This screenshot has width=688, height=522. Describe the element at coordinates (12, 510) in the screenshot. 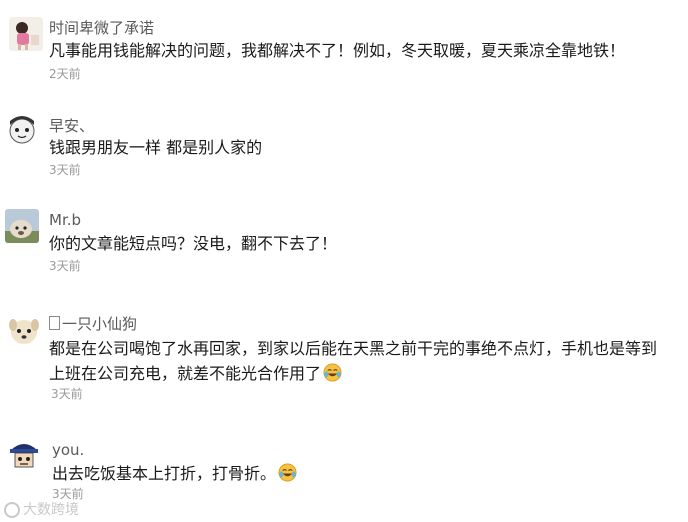

I see `watermark-logo-icon` at that location.